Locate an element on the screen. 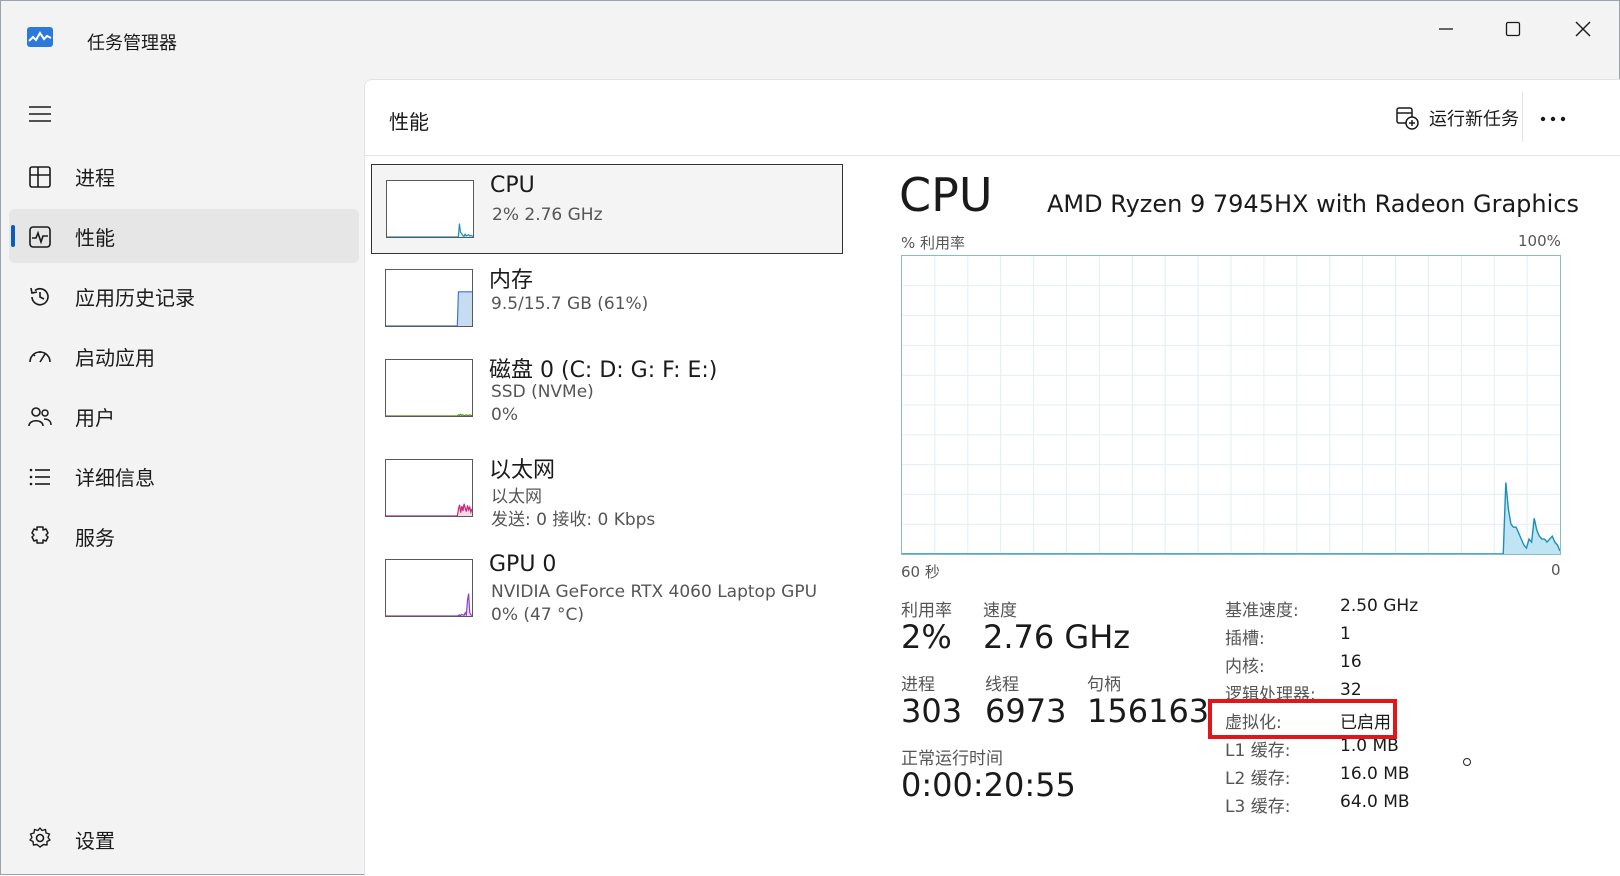  device-detail: 发送: 0 接收: 0 Kbps is located at coordinates (573, 520).